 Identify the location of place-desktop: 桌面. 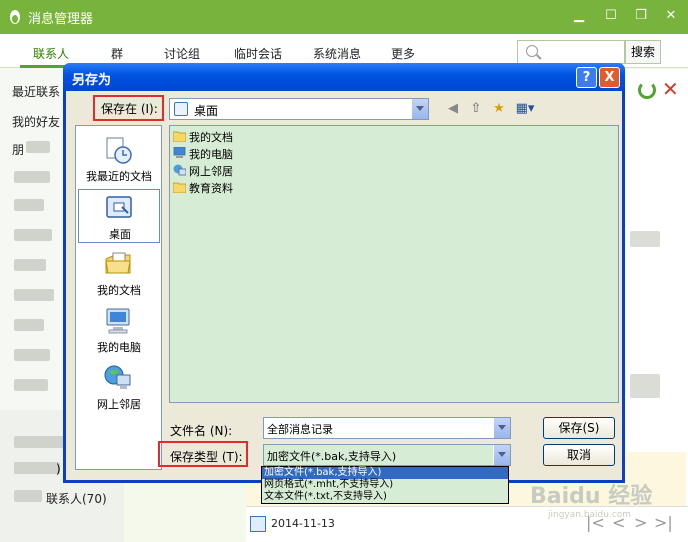
(119, 216).